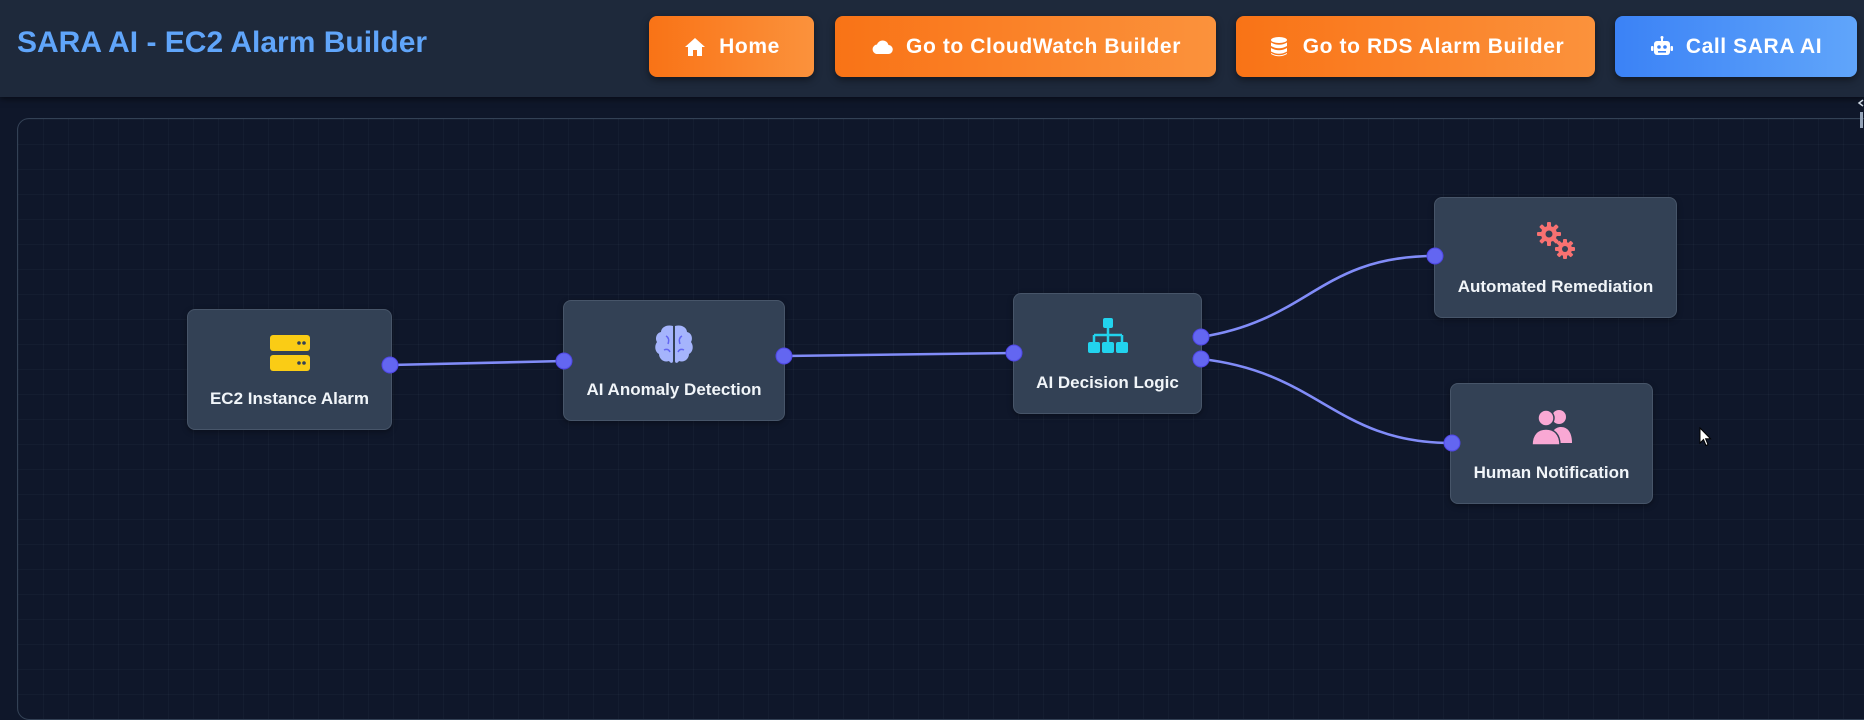 The width and height of the screenshot is (1864, 720). I want to click on node-ai-anomaly-detection: AI Anomaly Detection, so click(674, 360).